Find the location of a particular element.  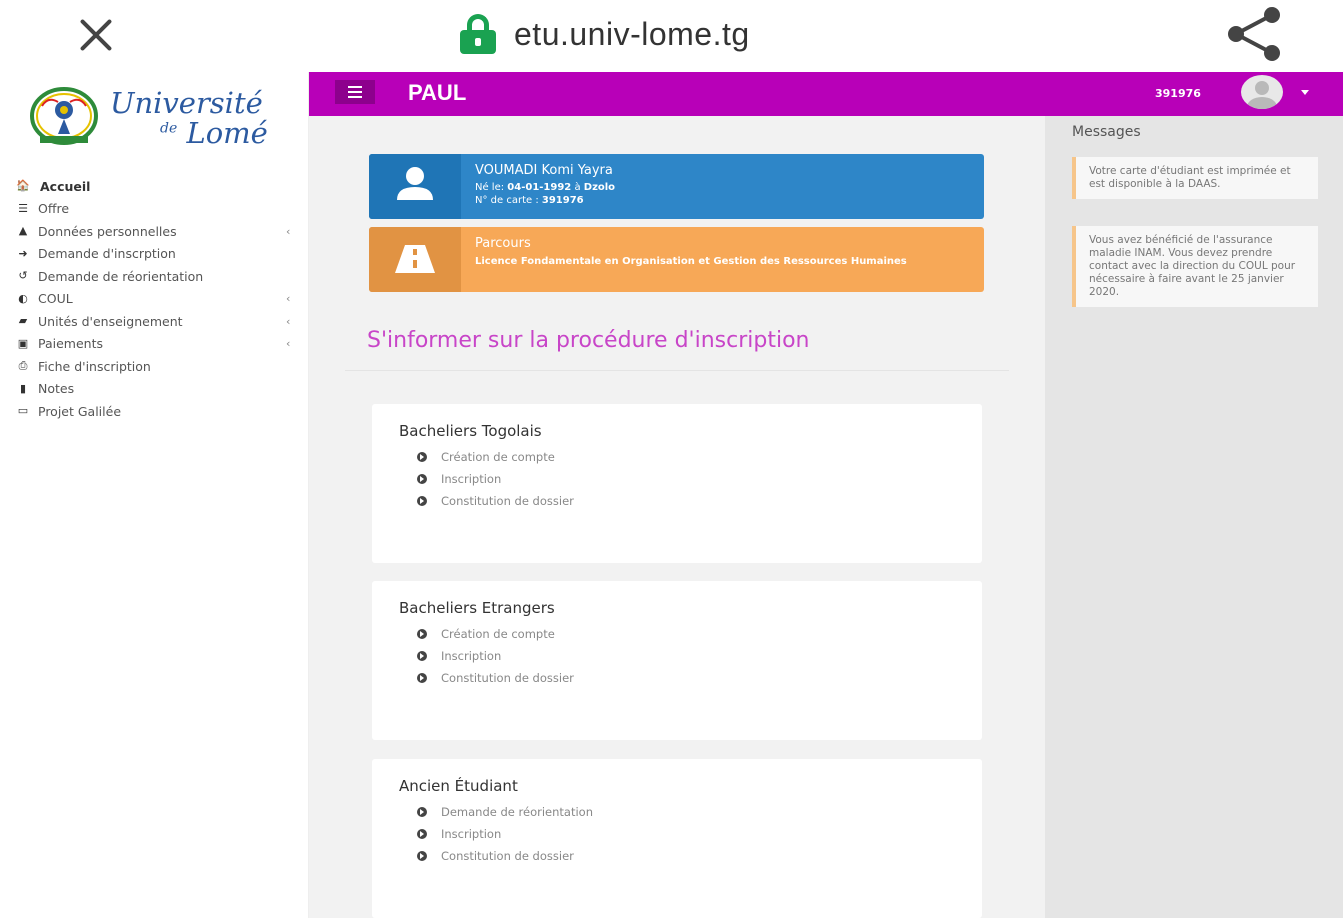

sidebar-item-notes: ▮ Notes is located at coordinates (154, 389).